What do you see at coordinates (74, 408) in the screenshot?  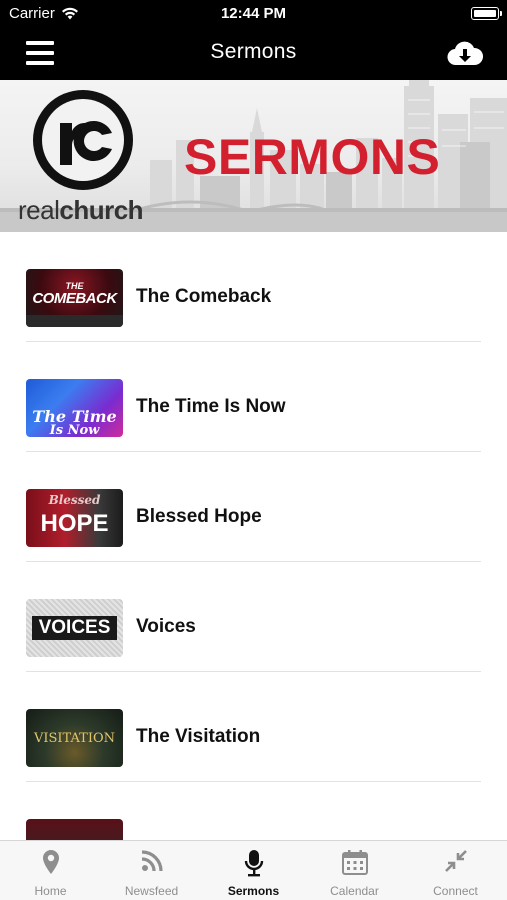 I see `sermon-thumbnail: The Time Is Now` at bounding box center [74, 408].